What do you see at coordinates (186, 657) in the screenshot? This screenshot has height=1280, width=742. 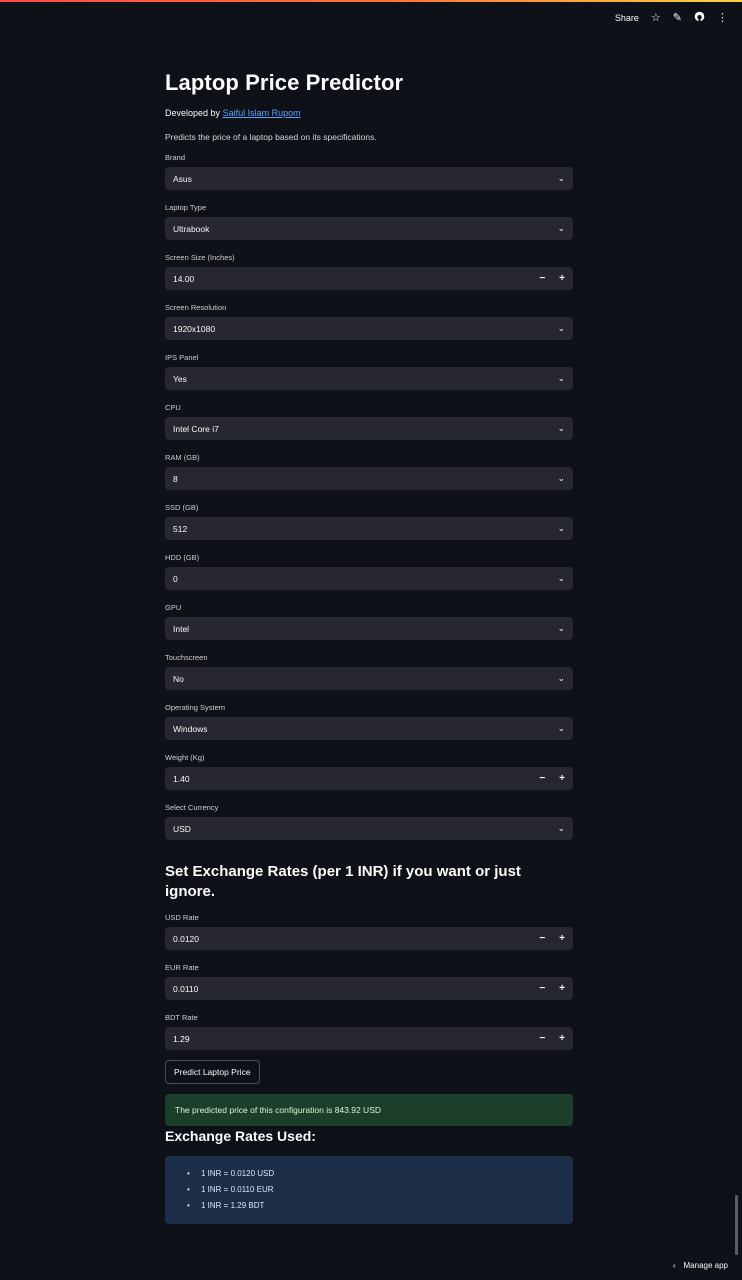 I see `touchscreen-label: Touchscreen` at bounding box center [186, 657].